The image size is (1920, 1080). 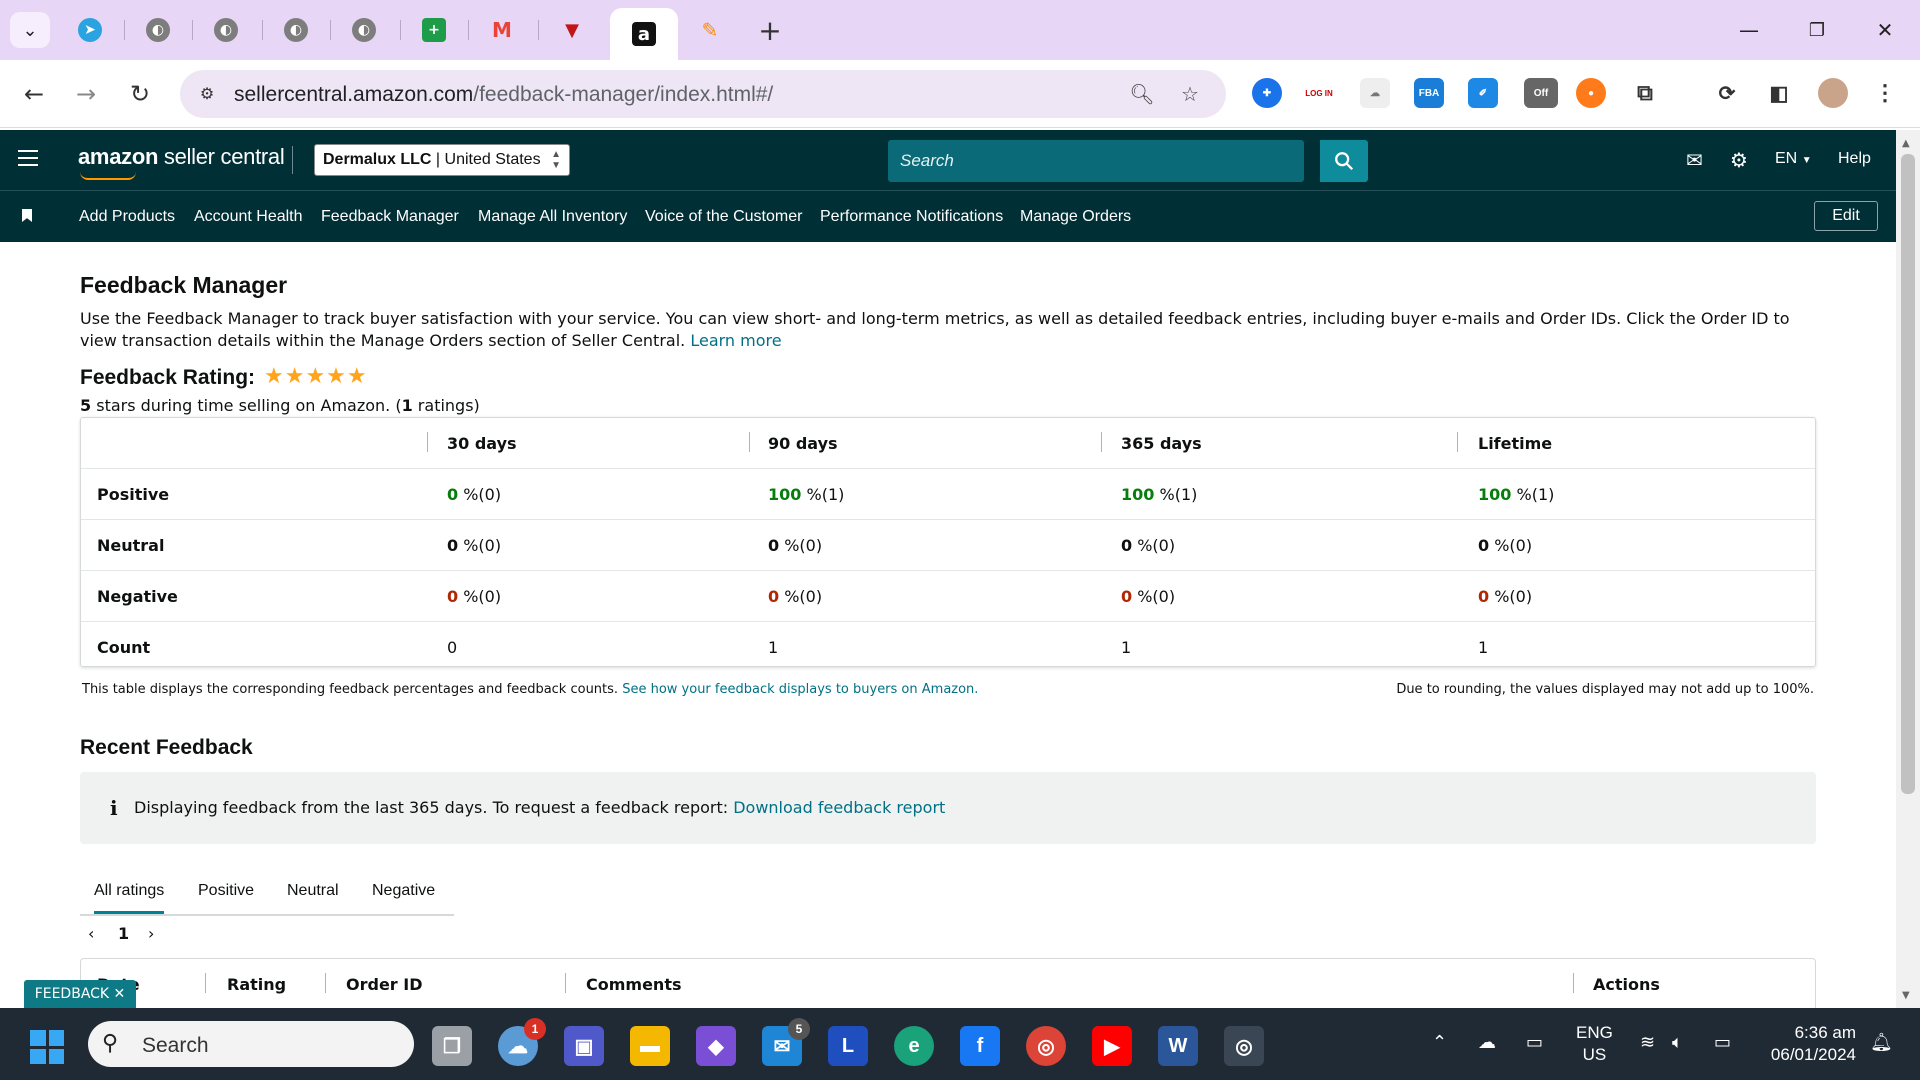 I want to click on extension-fba-icon: FBA, so click(x=1429, y=93).